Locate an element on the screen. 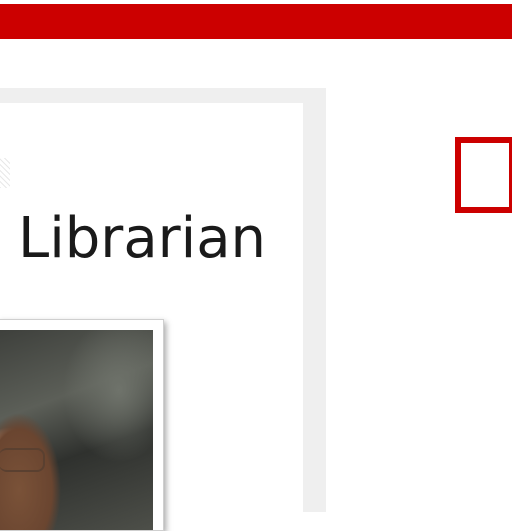 This screenshot has width=512, height=531. profile-photo-frame is located at coordinates (82, 425).